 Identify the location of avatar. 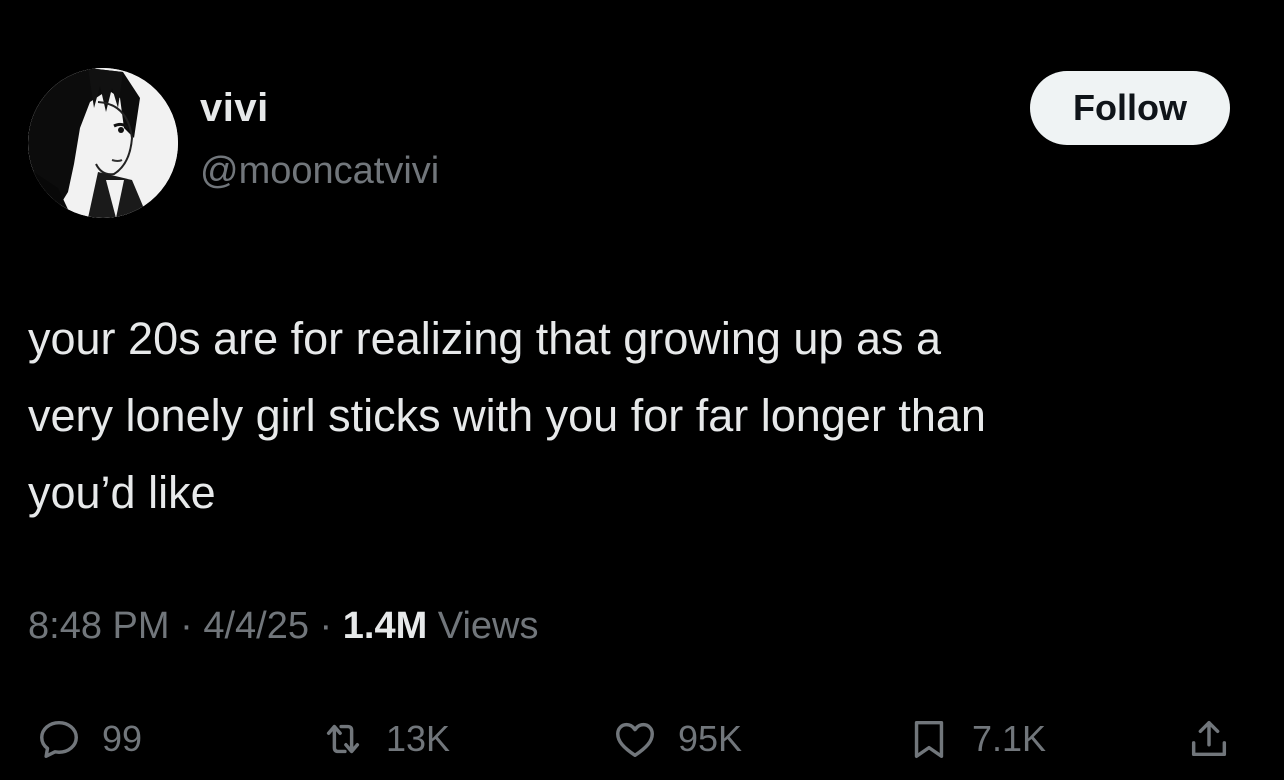
(103, 143).